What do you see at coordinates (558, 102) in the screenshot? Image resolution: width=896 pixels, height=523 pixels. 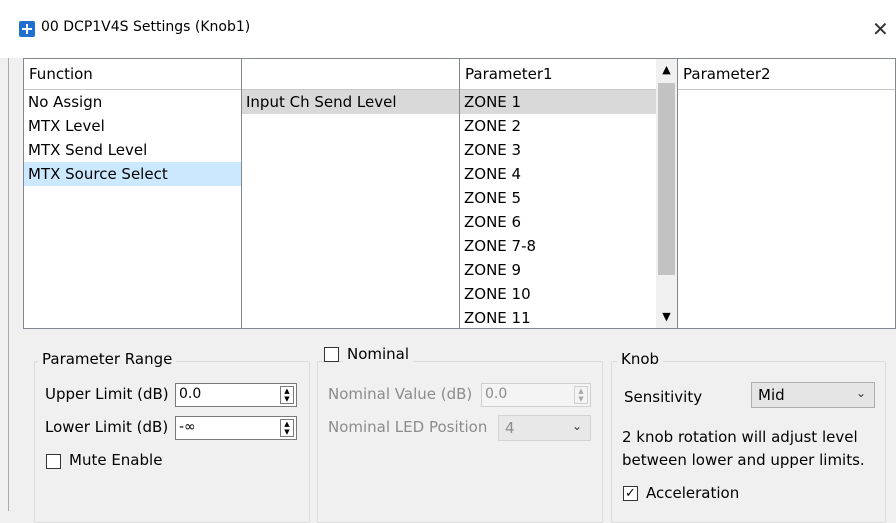 I see `parameter1-item: ZONE 1` at bounding box center [558, 102].